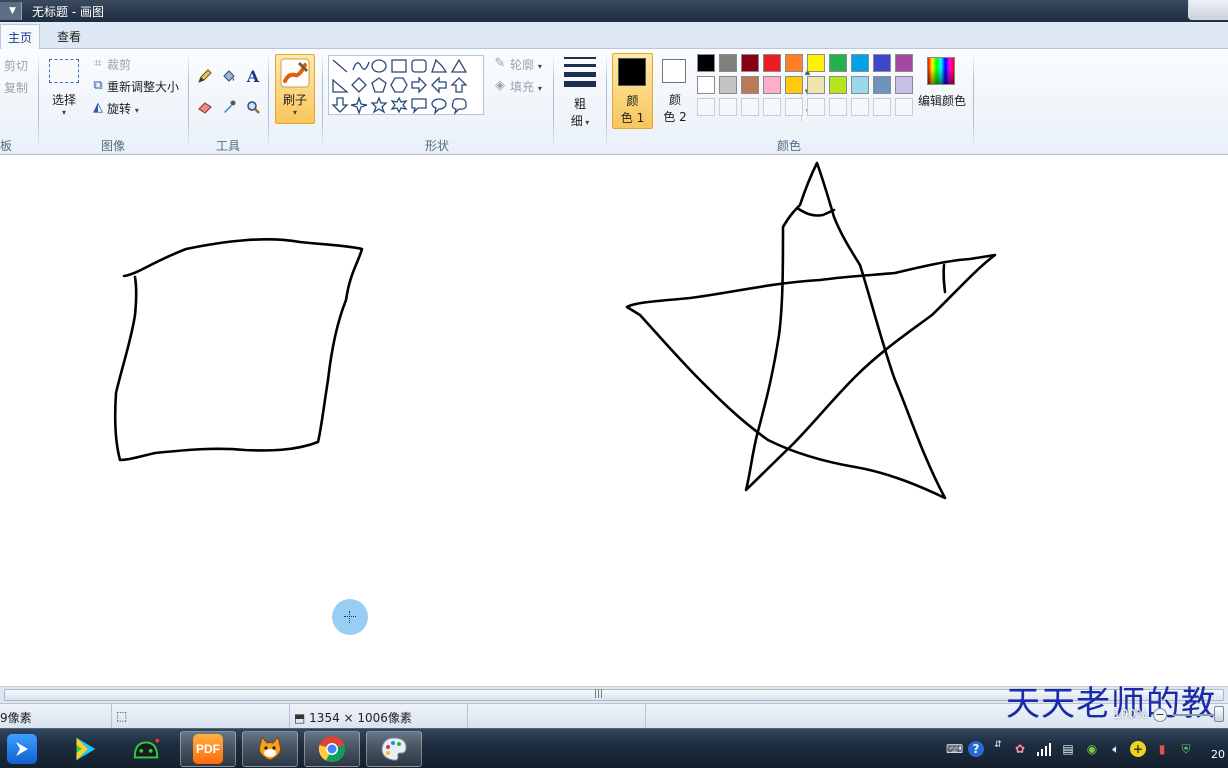 Image resolution: width=1228 pixels, height=768 pixels. What do you see at coordinates (1044, 749) in the screenshot?
I see `network-signal-icon` at bounding box center [1044, 749].